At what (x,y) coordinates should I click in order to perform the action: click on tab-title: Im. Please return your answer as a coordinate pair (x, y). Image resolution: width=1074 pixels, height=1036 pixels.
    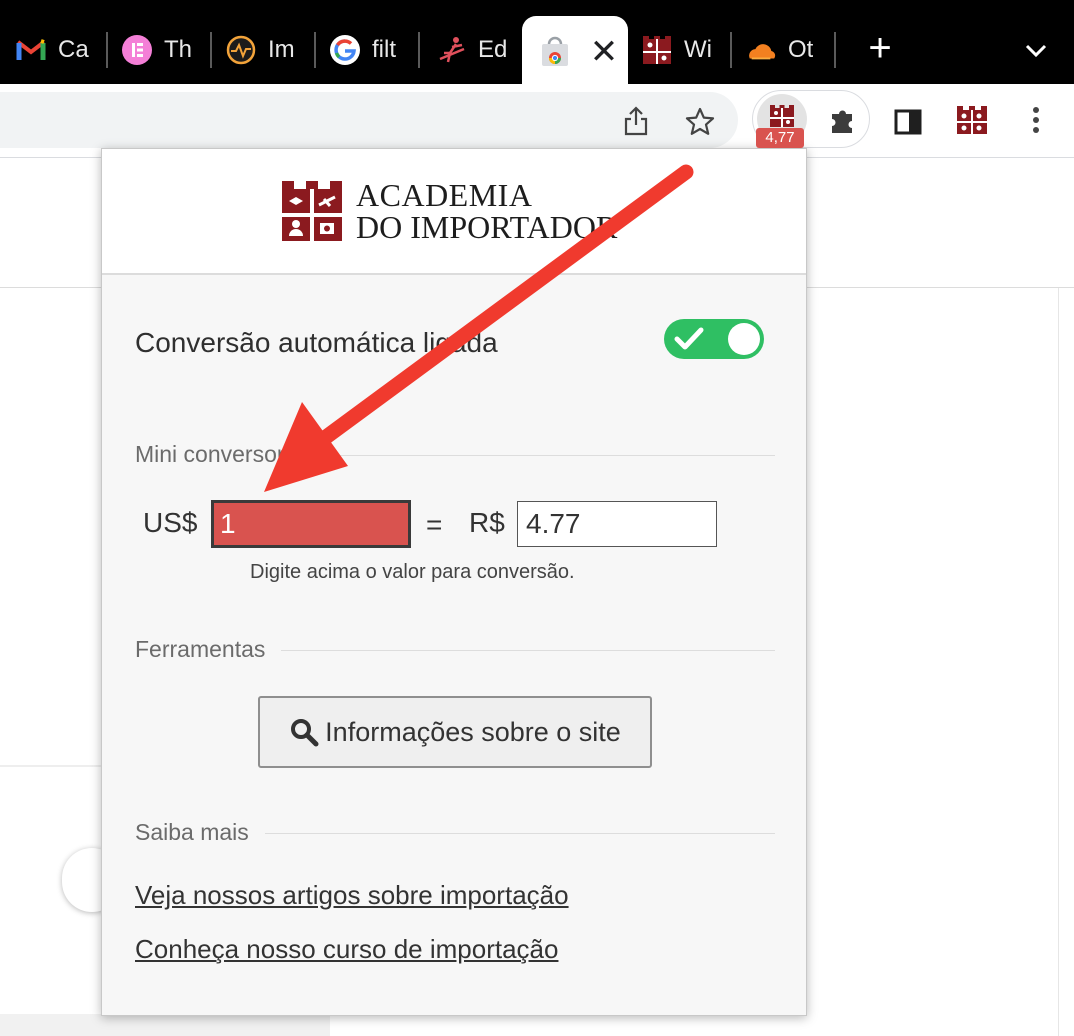
    Looking at the image, I should click on (281, 49).